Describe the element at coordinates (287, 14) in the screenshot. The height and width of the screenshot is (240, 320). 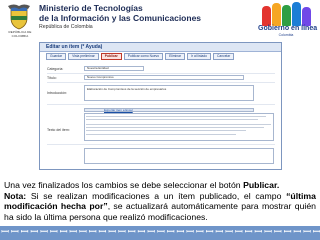
I see `people-figures-icon` at that location.